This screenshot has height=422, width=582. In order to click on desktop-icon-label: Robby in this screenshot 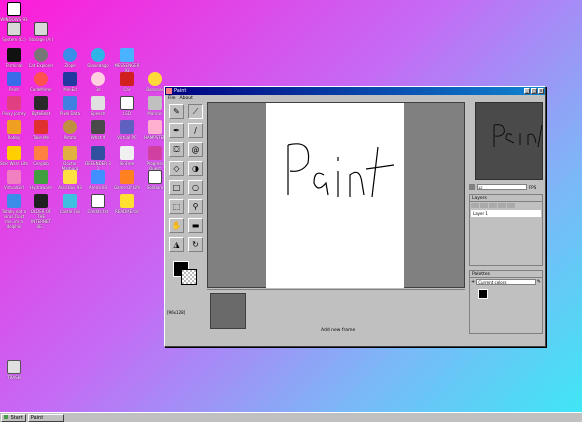, I will do `click(14, 137)`.